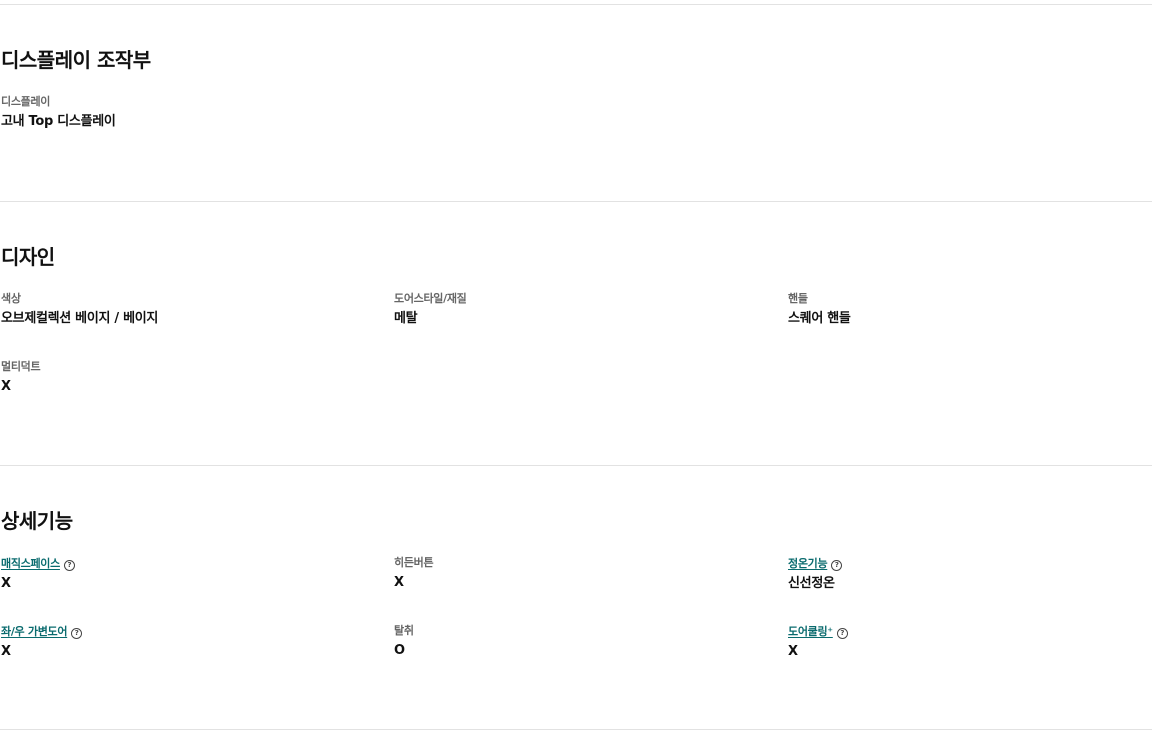  What do you see at coordinates (76, 60) in the screenshot?
I see `section-title-display: 디스플레이 조작부` at bounding box center [76, 60].